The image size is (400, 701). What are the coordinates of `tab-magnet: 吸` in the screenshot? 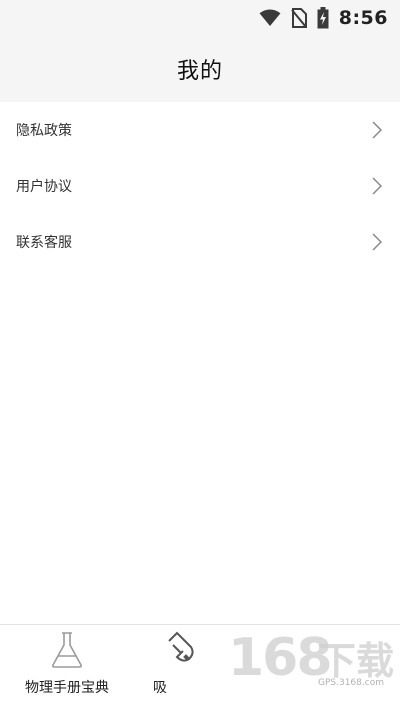 It's located at (201, 663).